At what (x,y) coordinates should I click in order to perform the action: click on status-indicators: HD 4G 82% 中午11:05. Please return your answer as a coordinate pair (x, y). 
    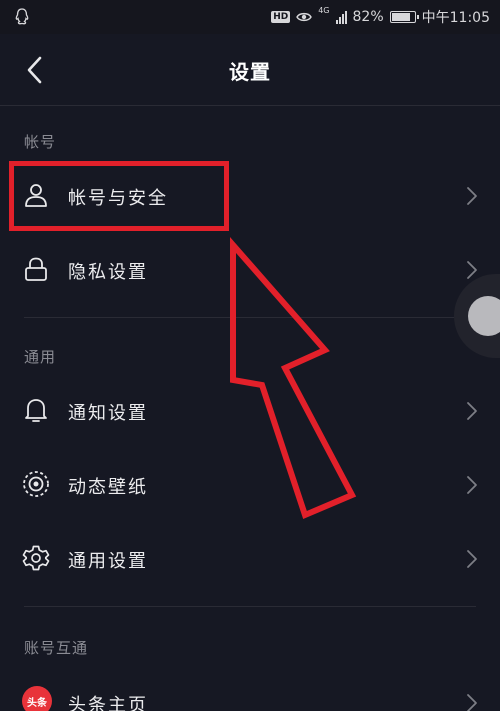
    Looking at the image, I should click on (380, 17).